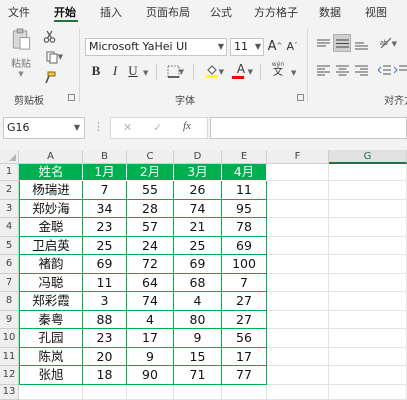 The width and height of the screenshot is (407, 400). I want to click on cut-button, so click(49, 36).